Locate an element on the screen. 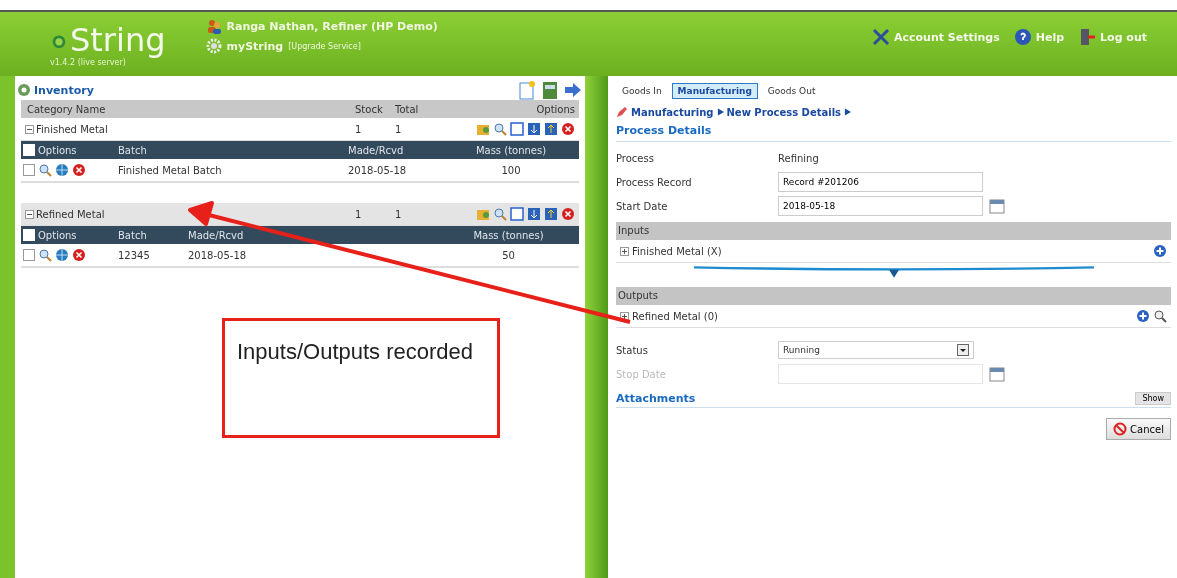 The height and width of the screenshot is (578, 1177). section-bar: Inputs is located at coordinates (893, 231).